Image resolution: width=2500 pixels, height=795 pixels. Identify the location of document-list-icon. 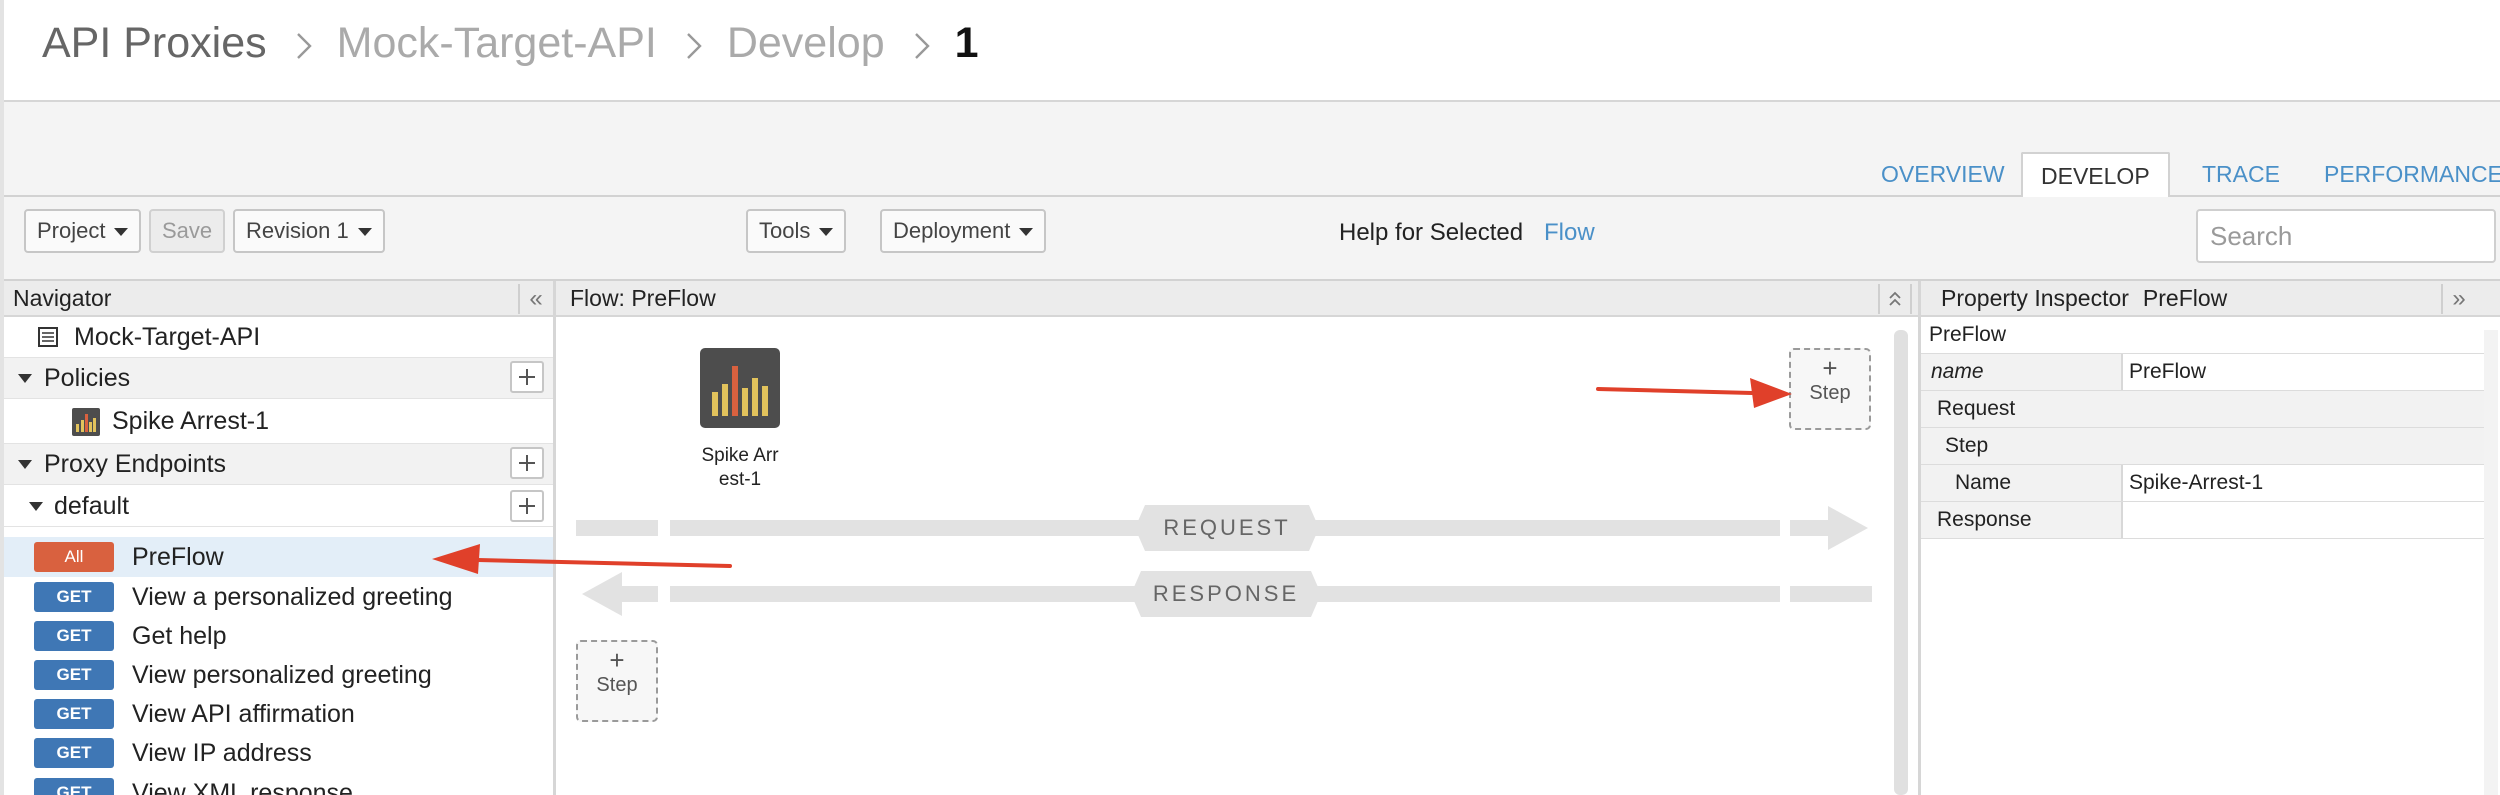
(48, 337).